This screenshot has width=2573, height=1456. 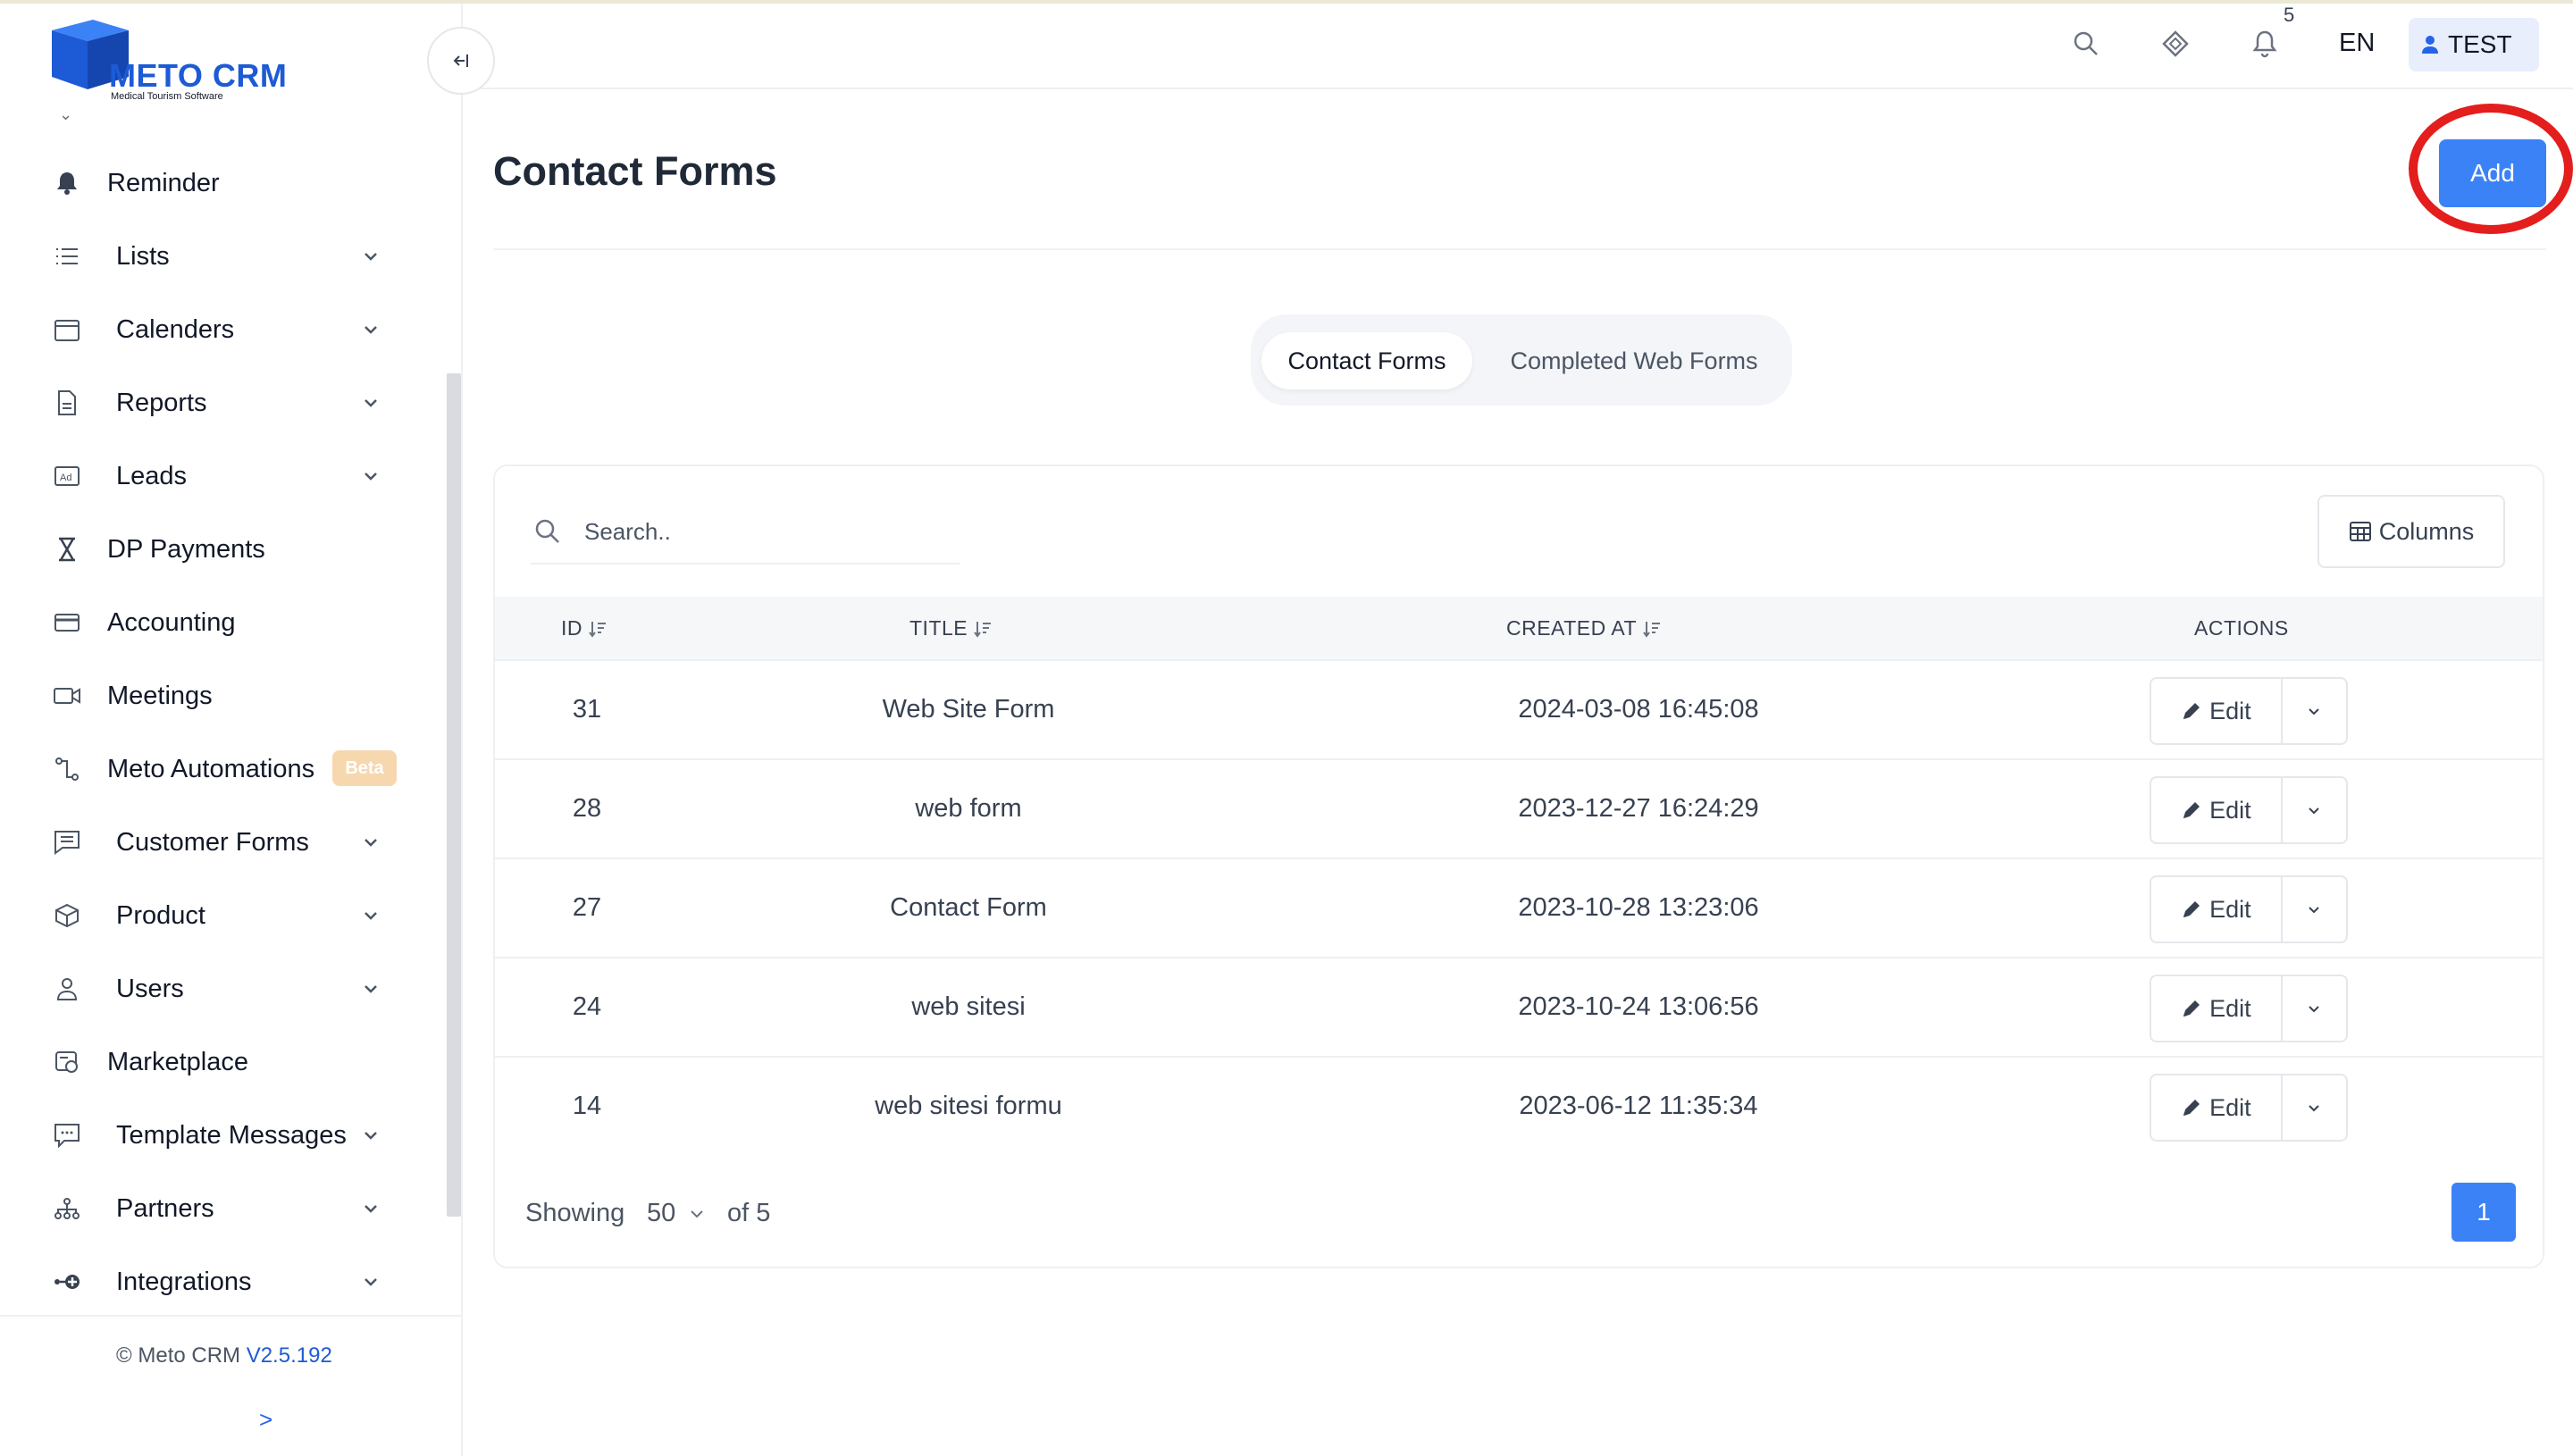 I want to click on column-header-actions: ACTIONS, so click(x=2241, y=628).